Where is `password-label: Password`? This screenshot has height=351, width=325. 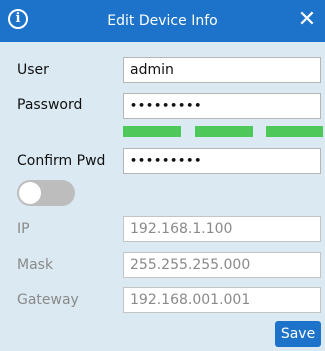 password-label: Password is located at coordinates (50, 105).